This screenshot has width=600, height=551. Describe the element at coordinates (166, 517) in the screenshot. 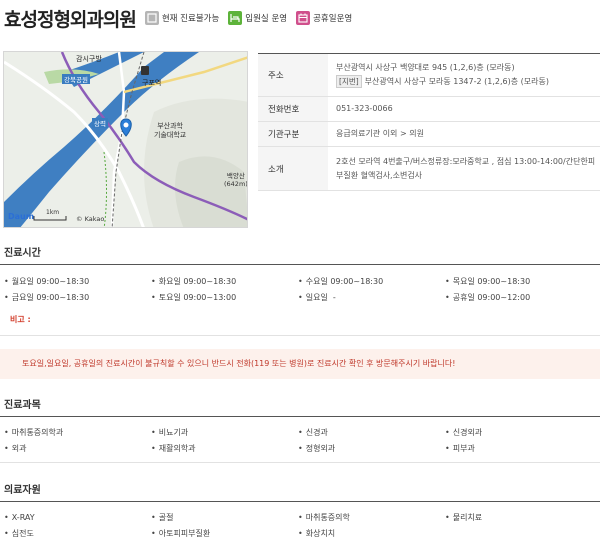

I see `resource-text: 골절` at that location.